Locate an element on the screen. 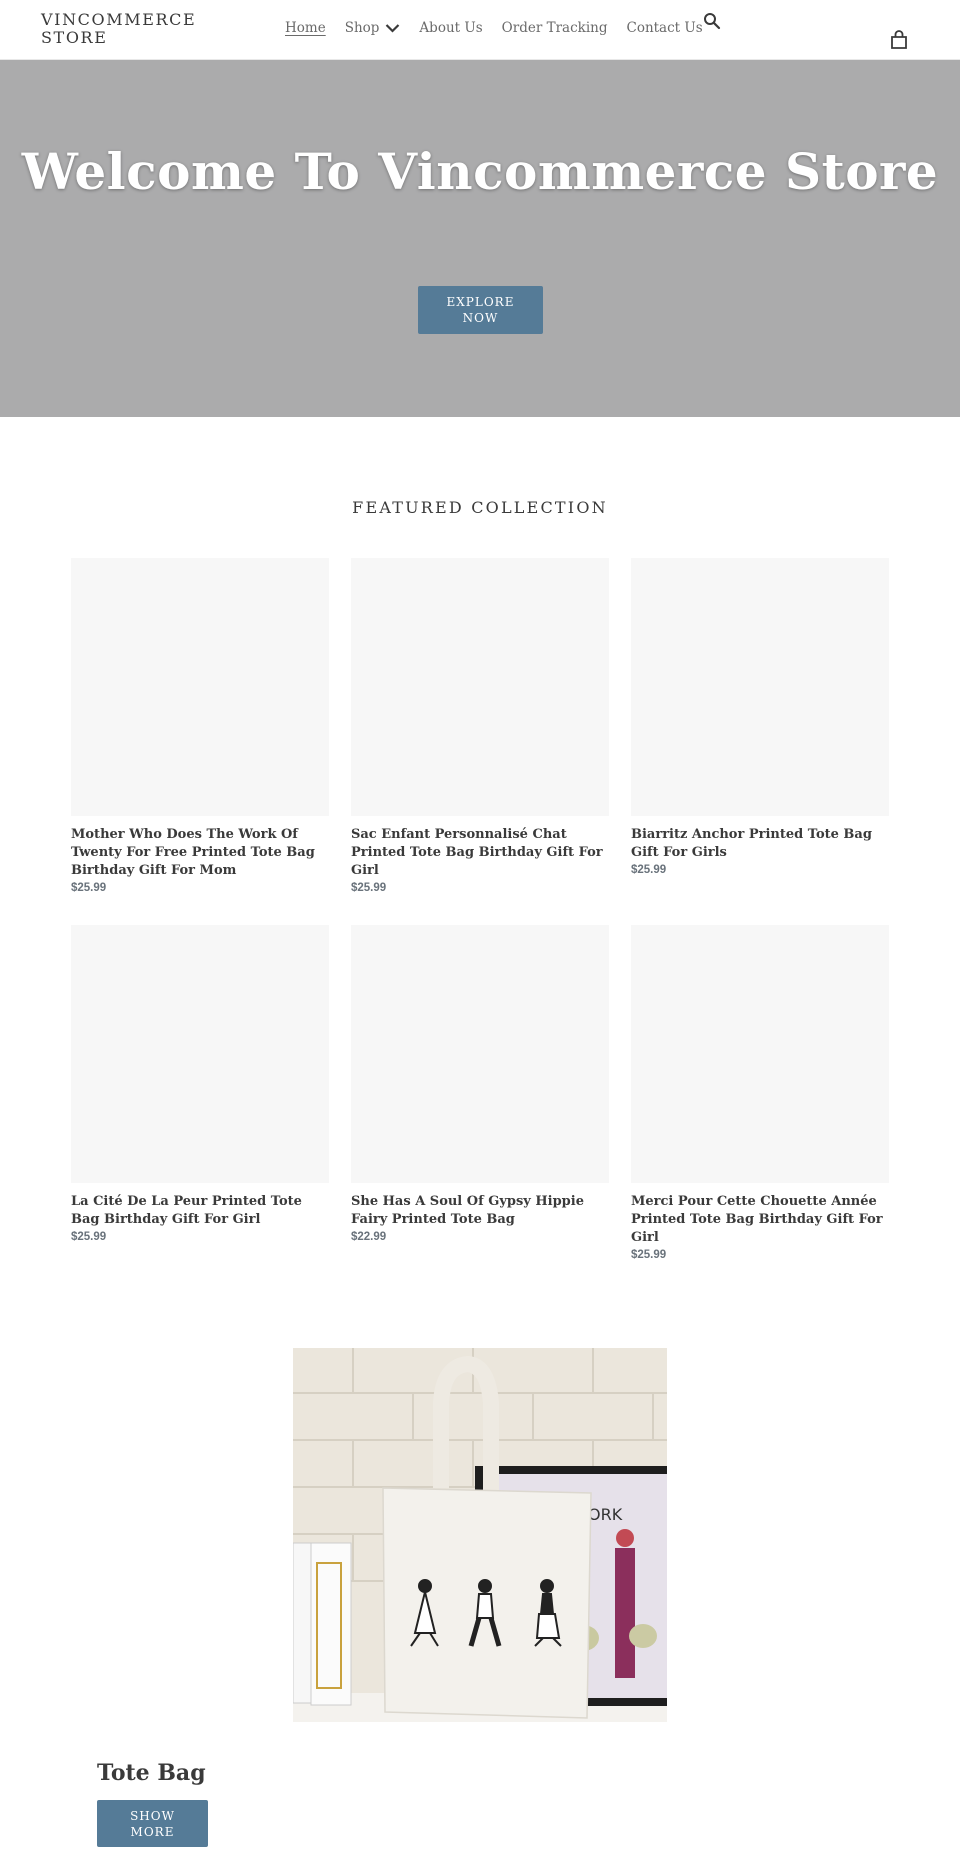  nav-shop: Shop is located at coordinates (373, 28).